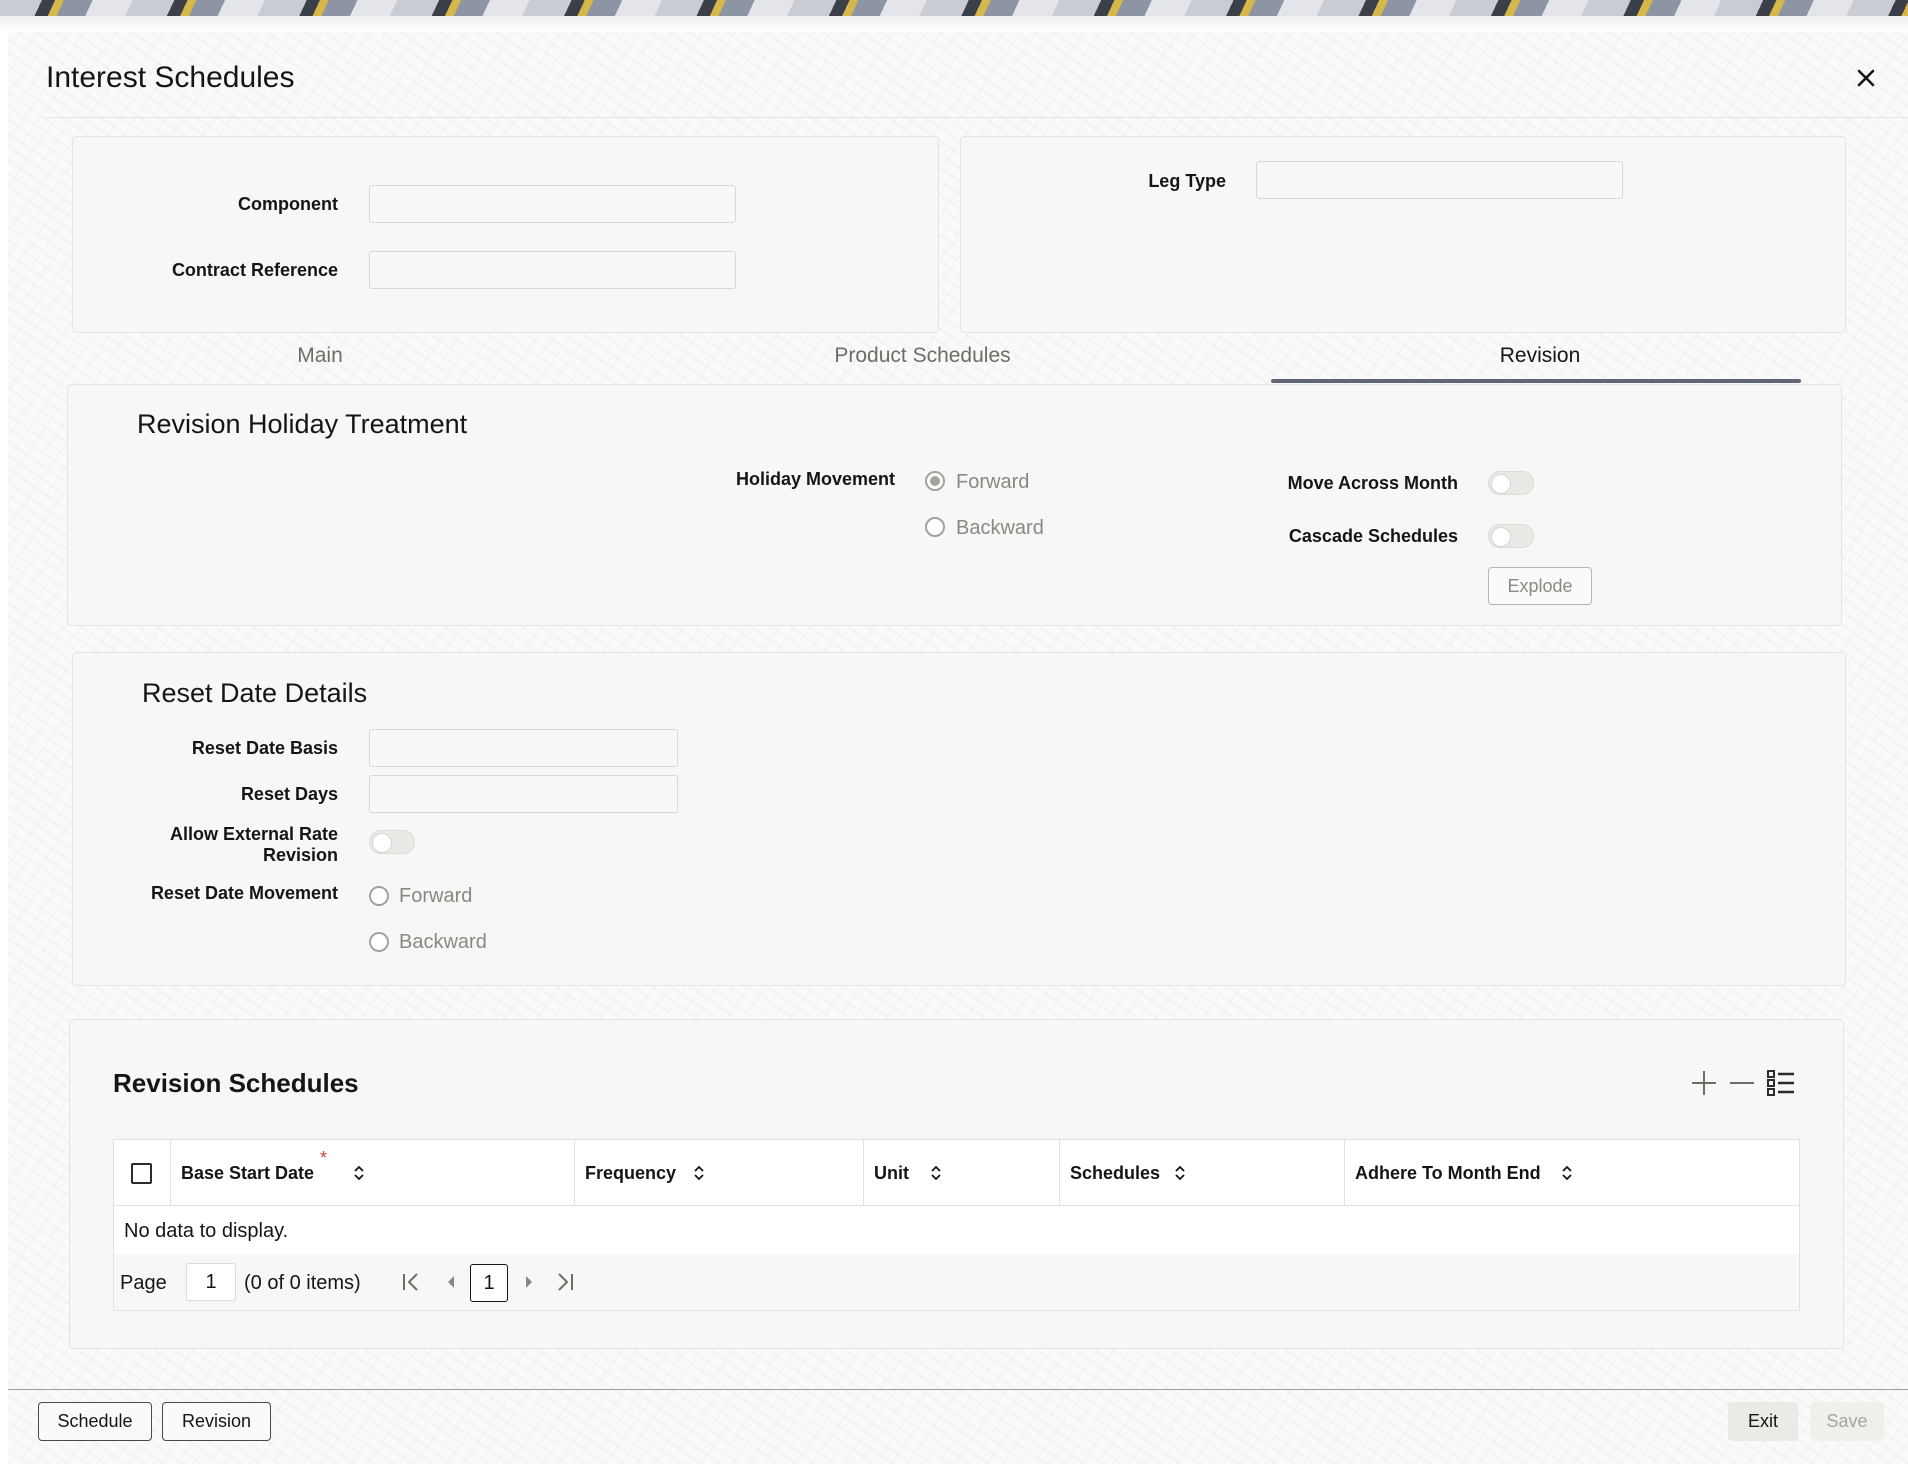  I want to click on column-frequency: Frequency, so click(718, 1173).